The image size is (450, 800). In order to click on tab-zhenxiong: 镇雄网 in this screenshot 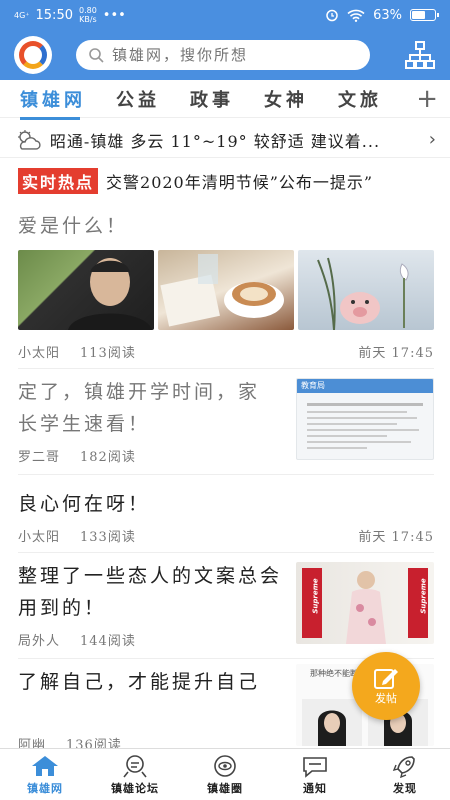, I will do `click(53, 103)`.